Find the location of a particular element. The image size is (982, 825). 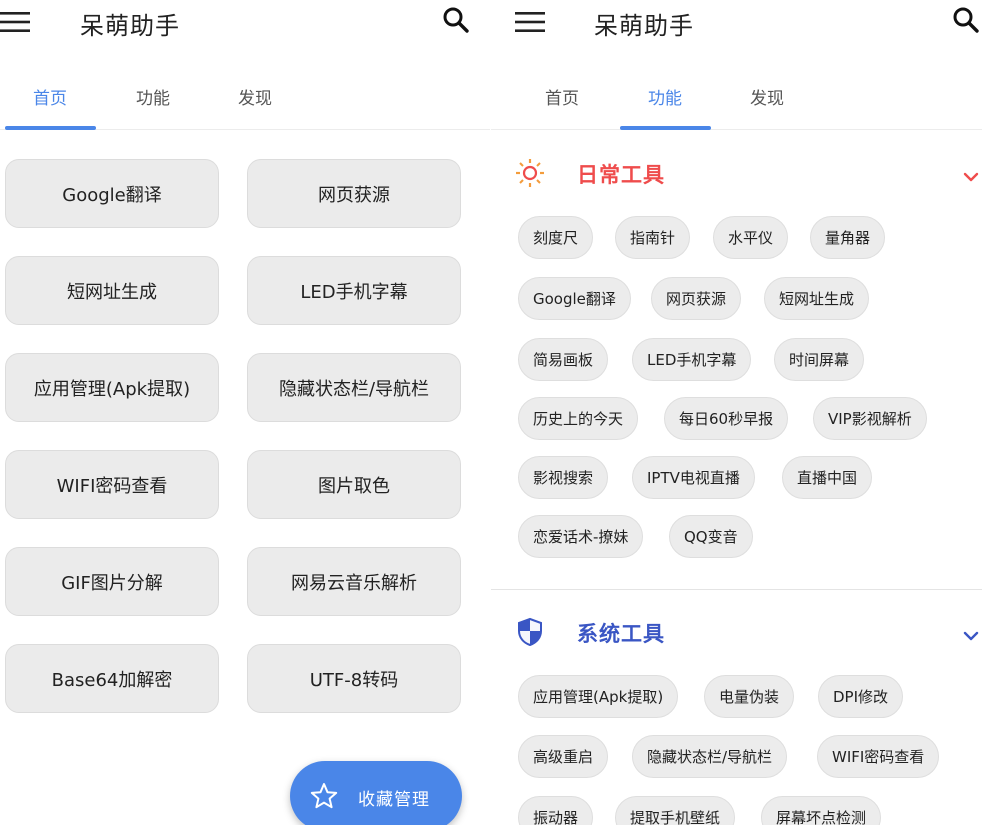

chip-love-talk: 恋爱话术-撩妹 is located at coordinates (581, 536).